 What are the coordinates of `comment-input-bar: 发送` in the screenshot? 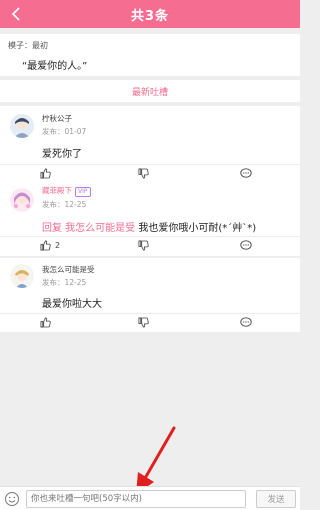 It's located at (150, 498).